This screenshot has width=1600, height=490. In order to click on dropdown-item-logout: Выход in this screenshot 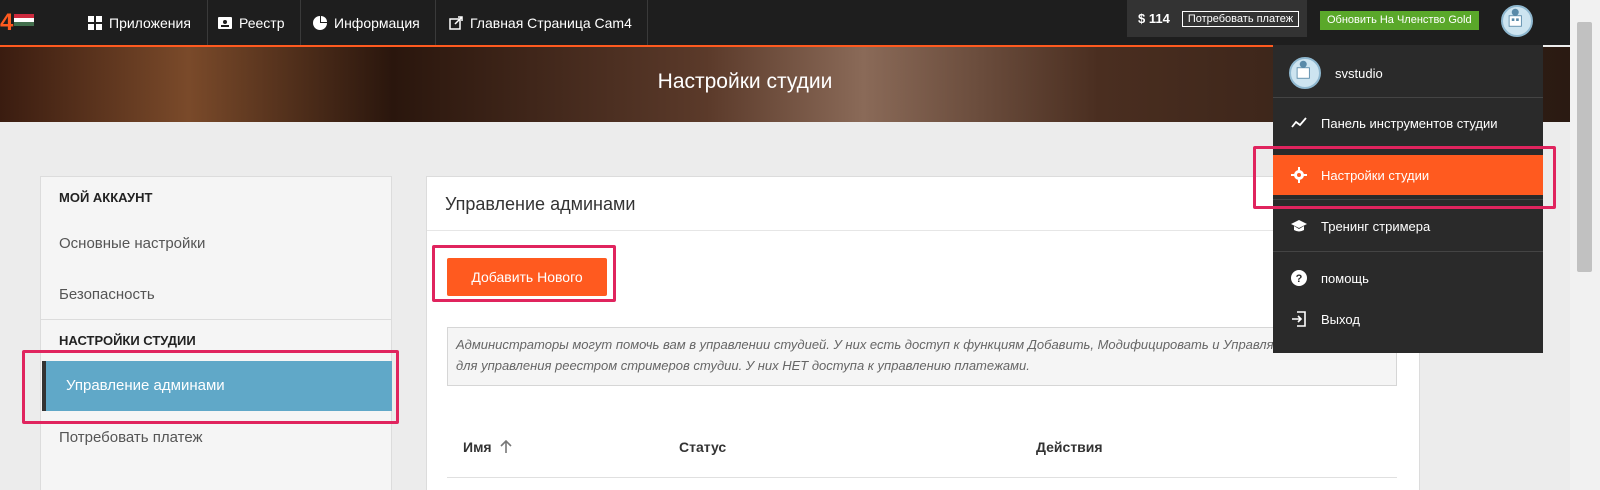, I will do `click(1408, 319)`.